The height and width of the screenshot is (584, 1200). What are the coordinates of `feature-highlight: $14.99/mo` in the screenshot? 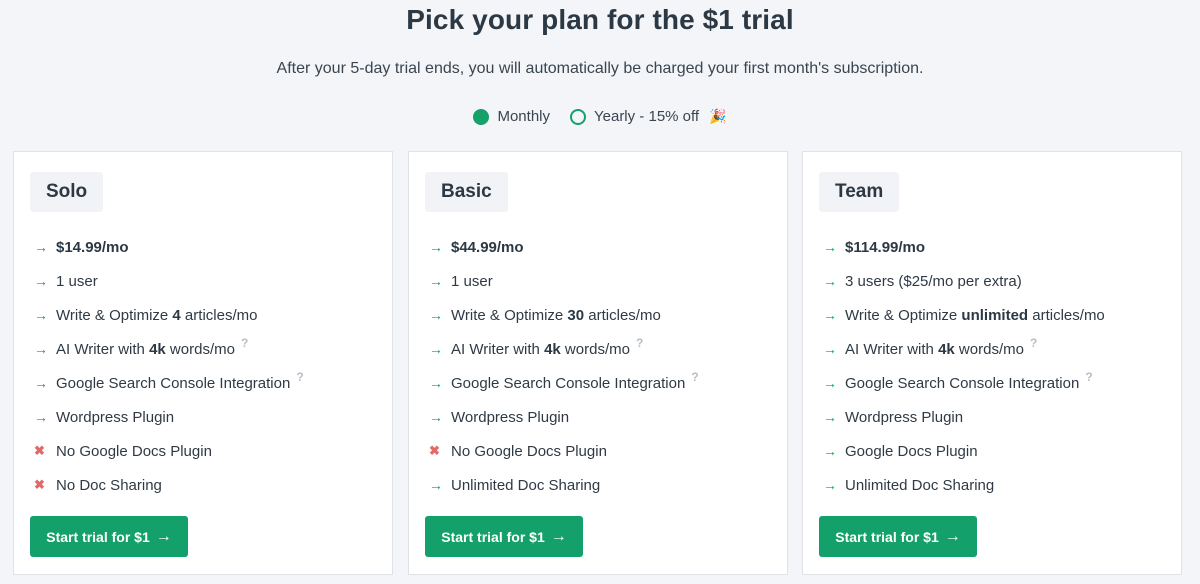 It's located at (92, 247).